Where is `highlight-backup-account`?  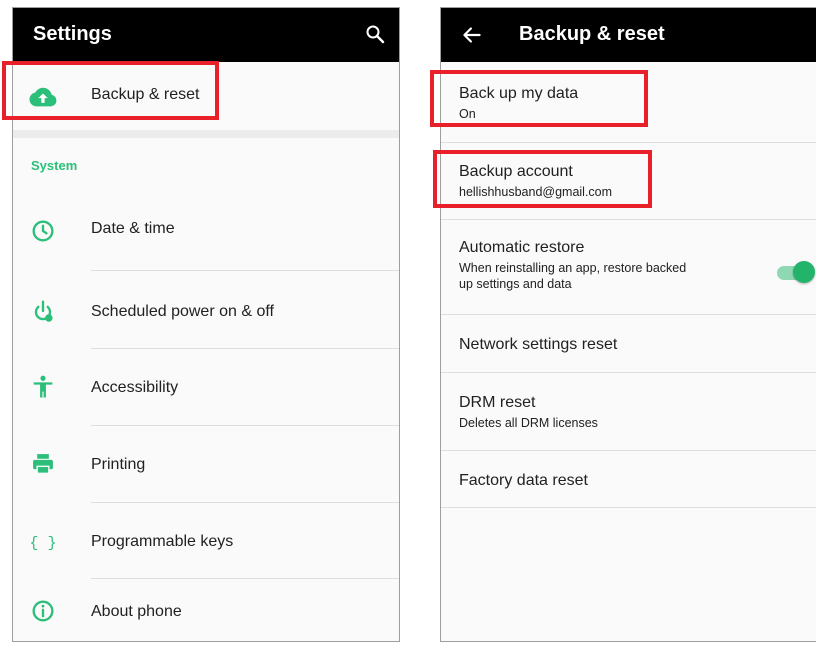
highlight-backup-account is located at coordinates (542, 179).